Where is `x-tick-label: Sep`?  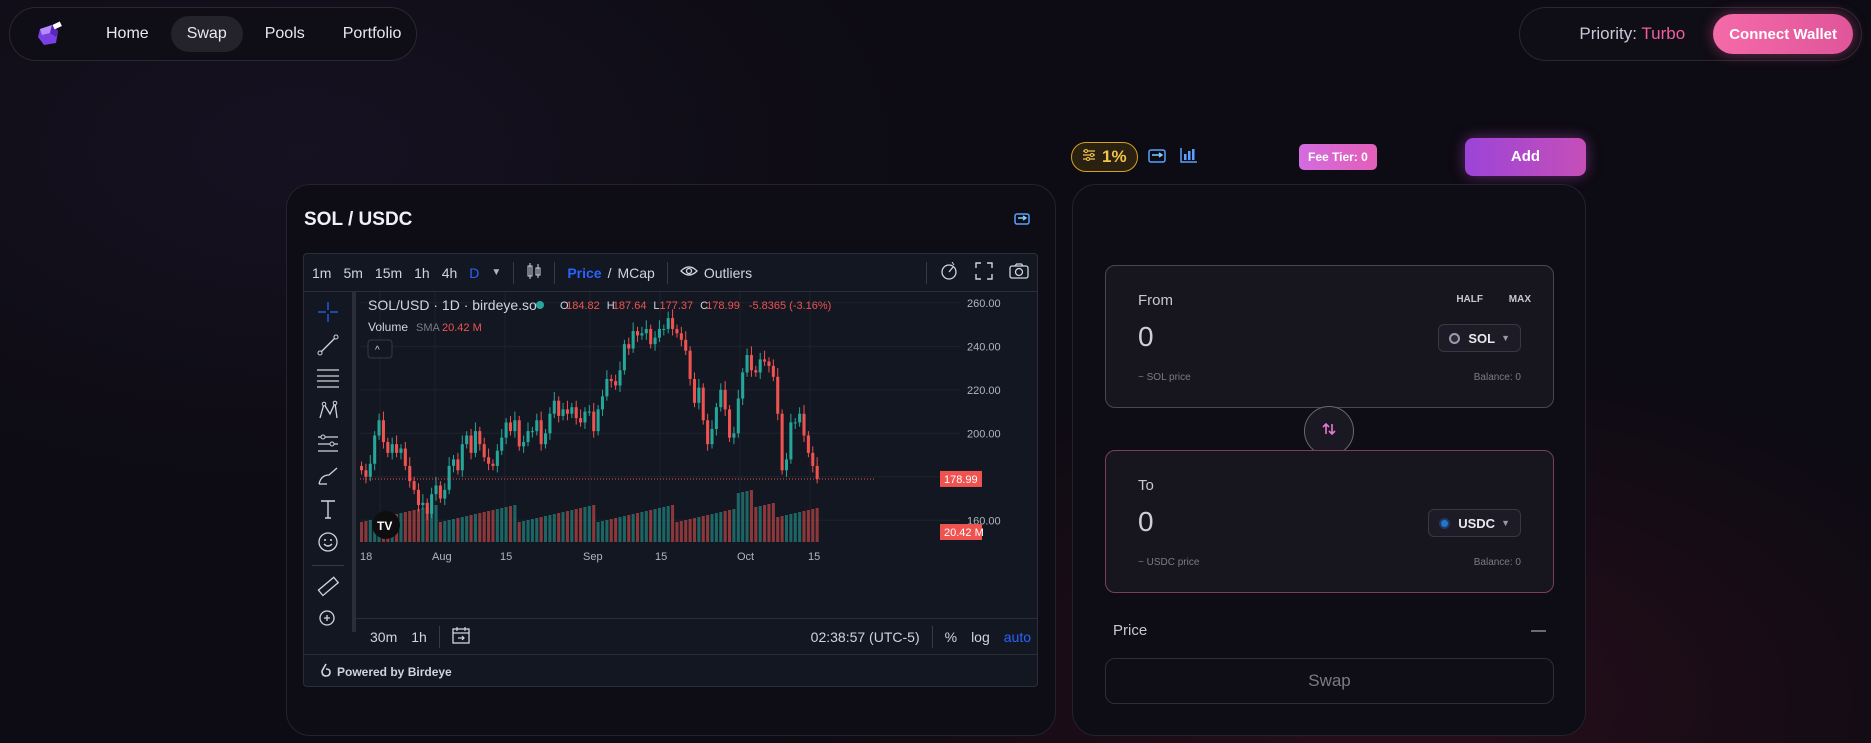 x-tick-label: Sep is located at coordinates (593, 557).